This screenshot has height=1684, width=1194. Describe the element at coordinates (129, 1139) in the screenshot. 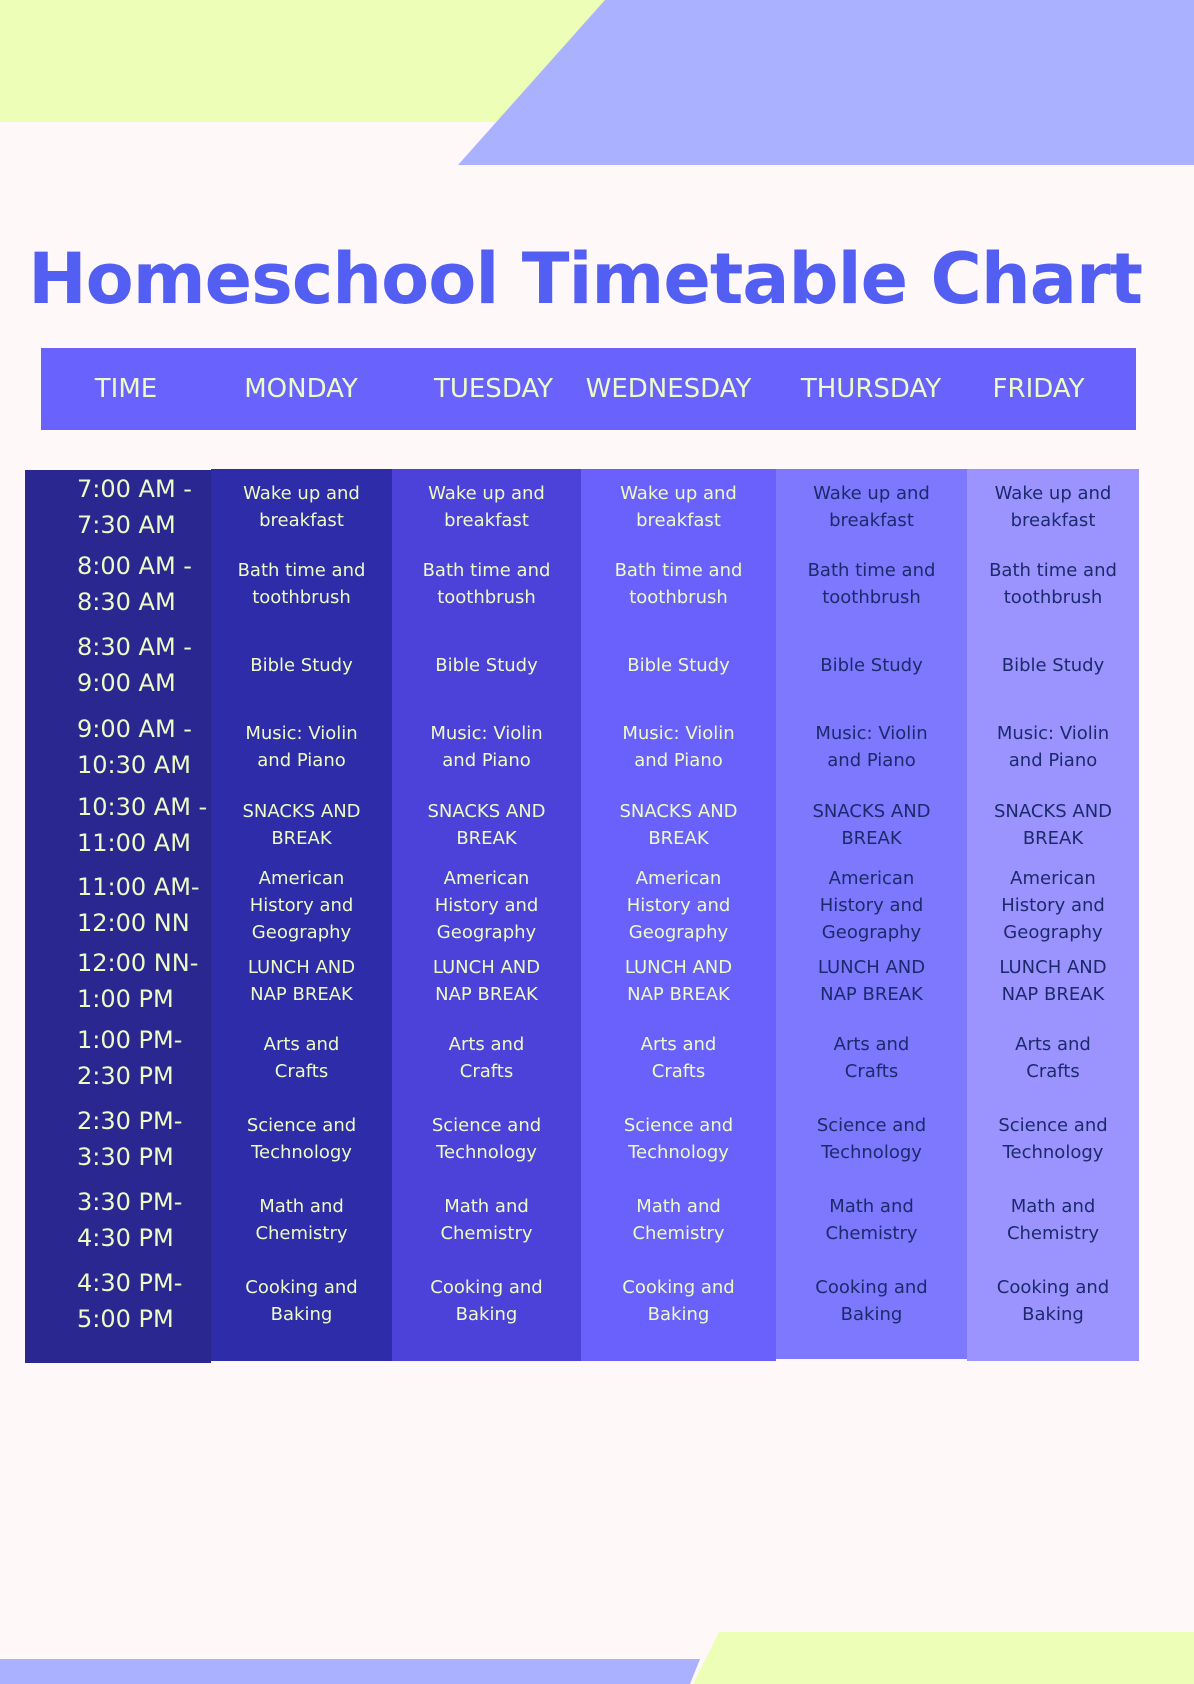

I see `time-slot-text: 2:30 PM- 3:30 PM` at that location.